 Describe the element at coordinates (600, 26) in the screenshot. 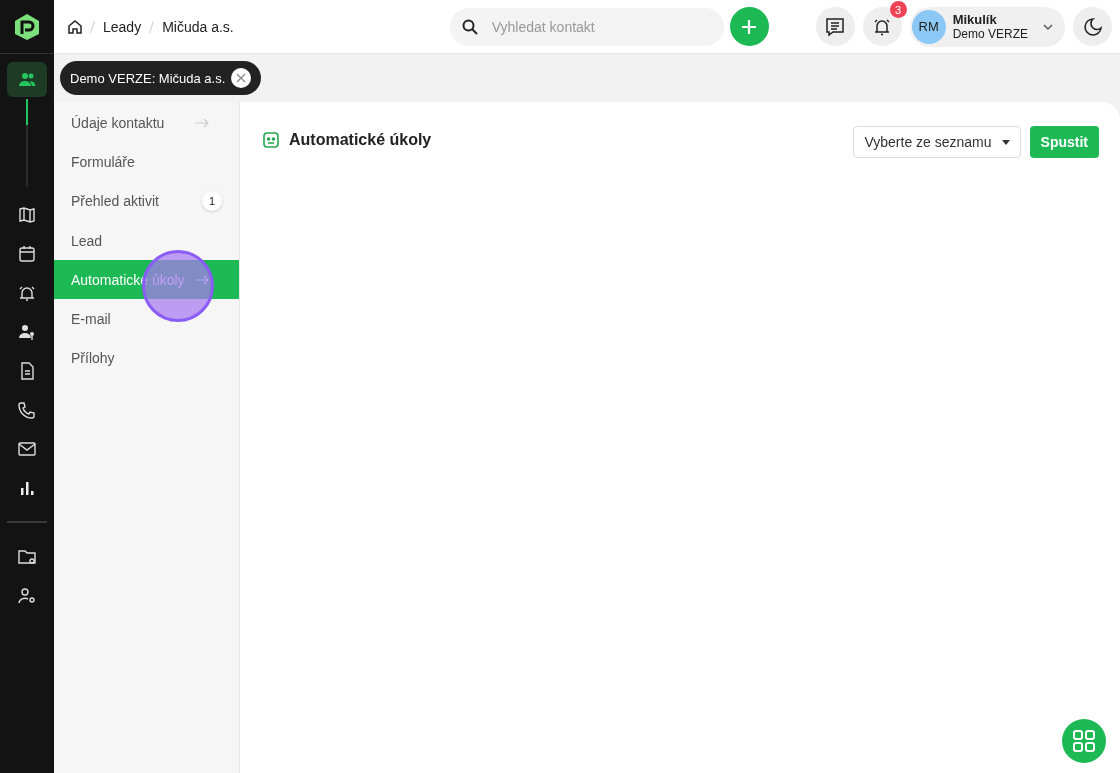

I see `search-input: Vyhledat kontakt` at that location.